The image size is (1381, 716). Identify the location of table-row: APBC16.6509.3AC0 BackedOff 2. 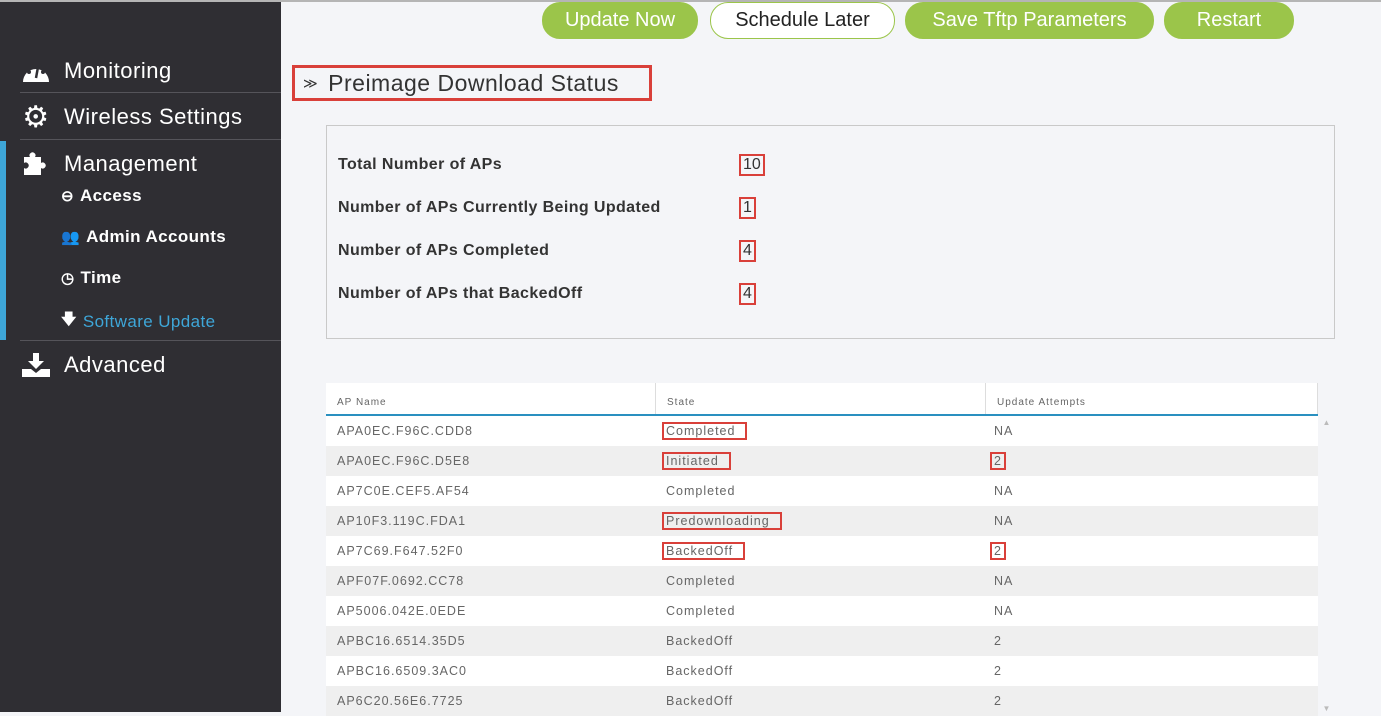
(822, 671).